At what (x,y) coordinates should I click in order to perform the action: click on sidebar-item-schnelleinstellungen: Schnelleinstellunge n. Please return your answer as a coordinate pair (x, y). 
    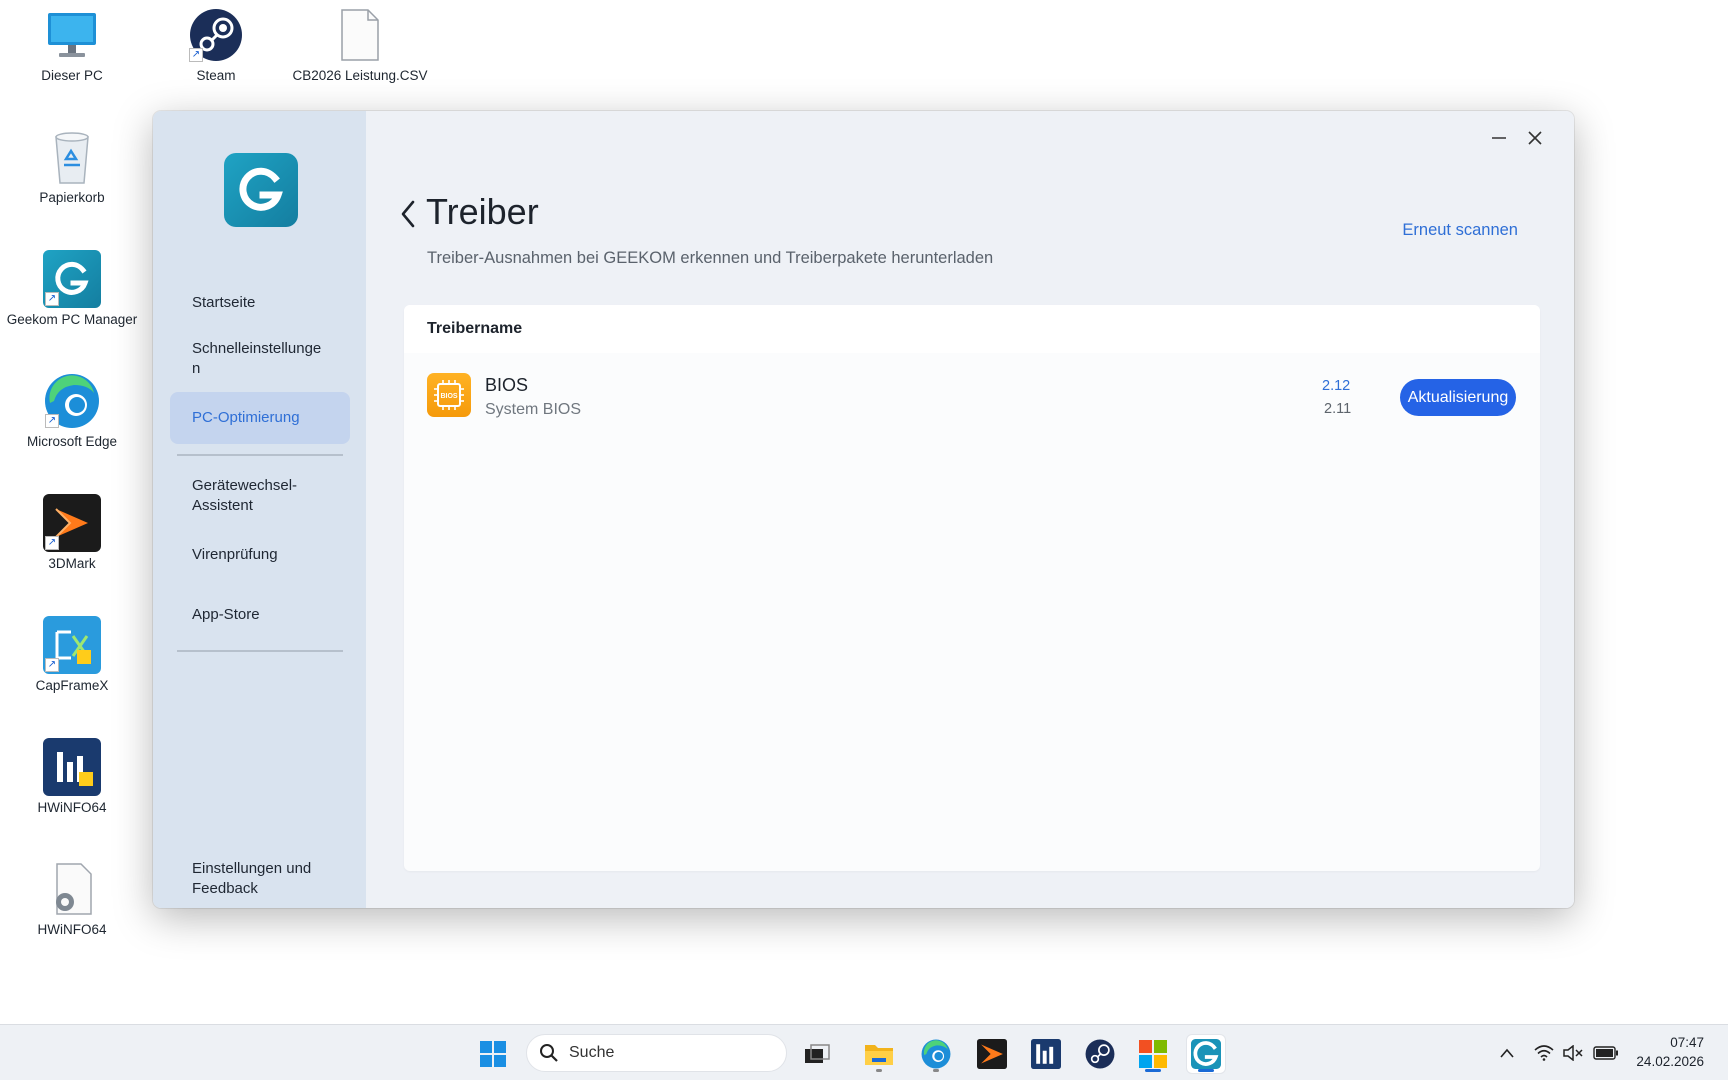
    Looking at the image, I should click on (260, 359).